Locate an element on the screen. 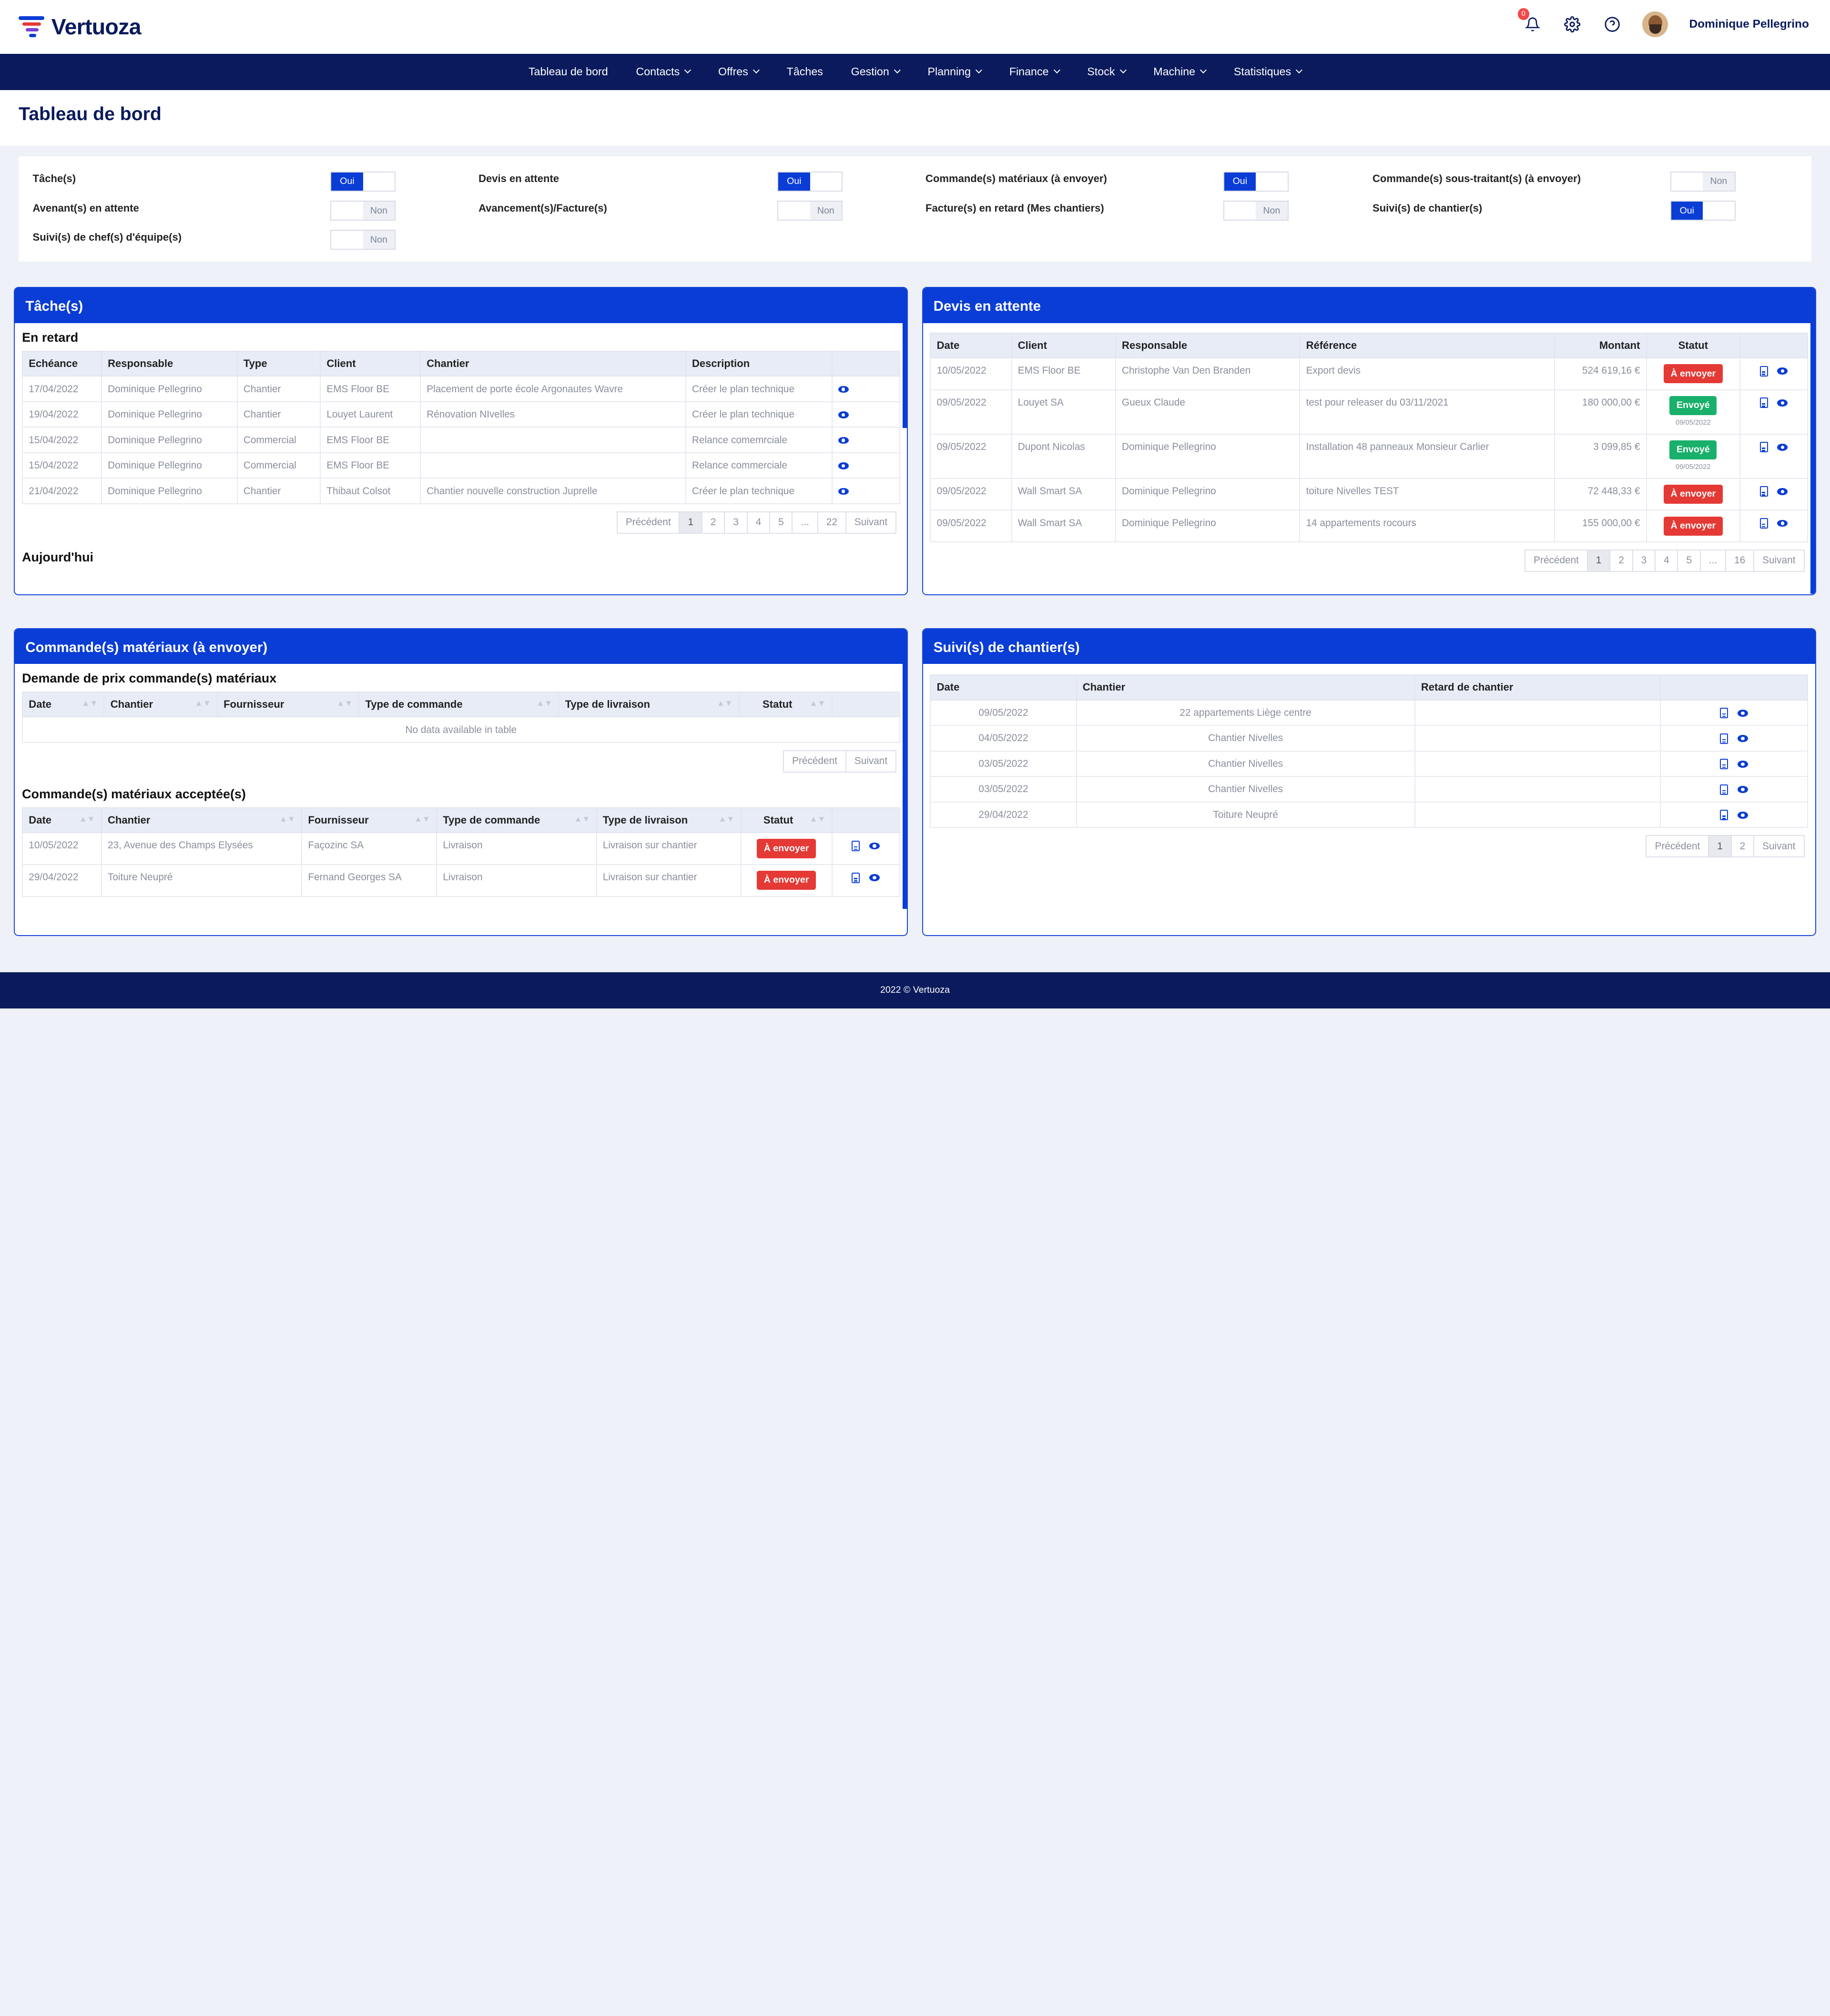  devis-scrollbar is located at coordinates (1813, 458).